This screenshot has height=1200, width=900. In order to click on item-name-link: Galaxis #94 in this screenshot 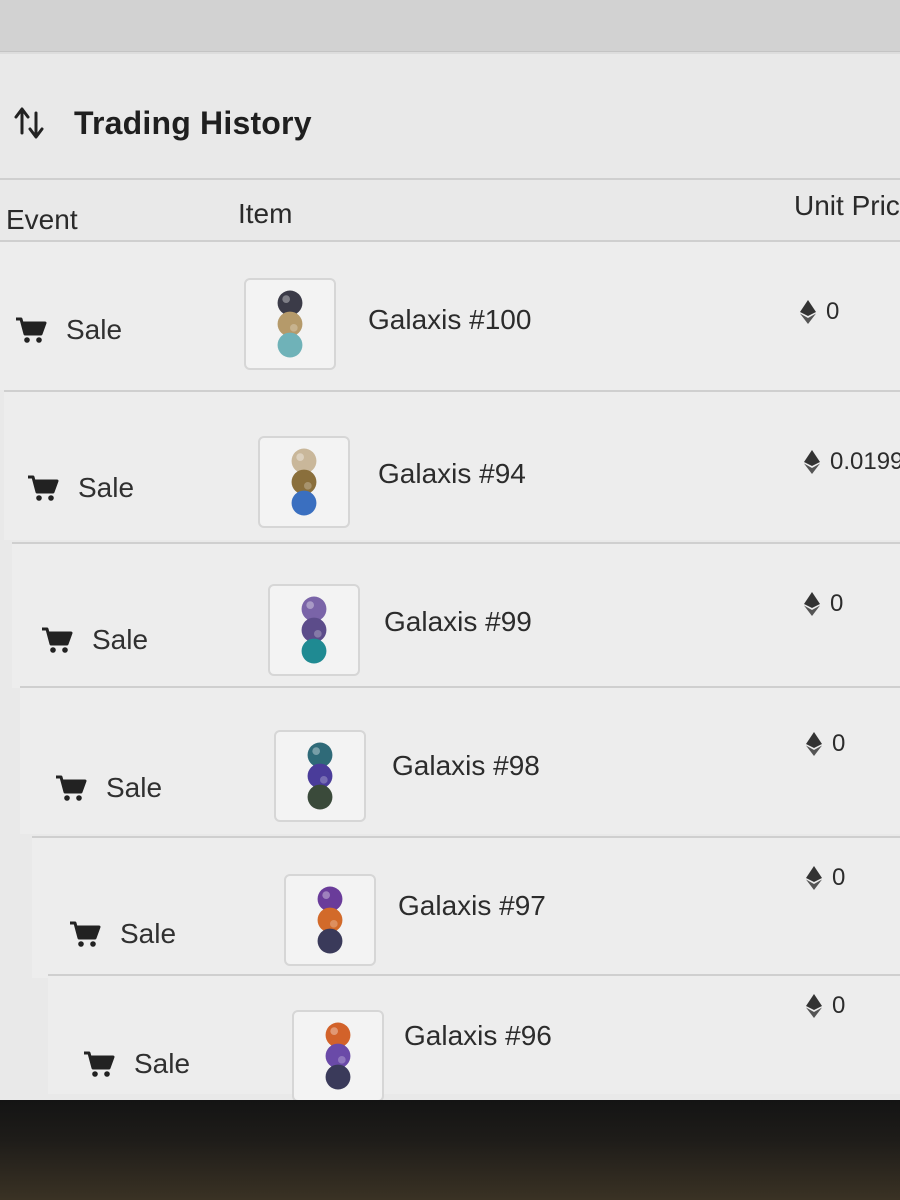, I will do `click(452, 474)`.